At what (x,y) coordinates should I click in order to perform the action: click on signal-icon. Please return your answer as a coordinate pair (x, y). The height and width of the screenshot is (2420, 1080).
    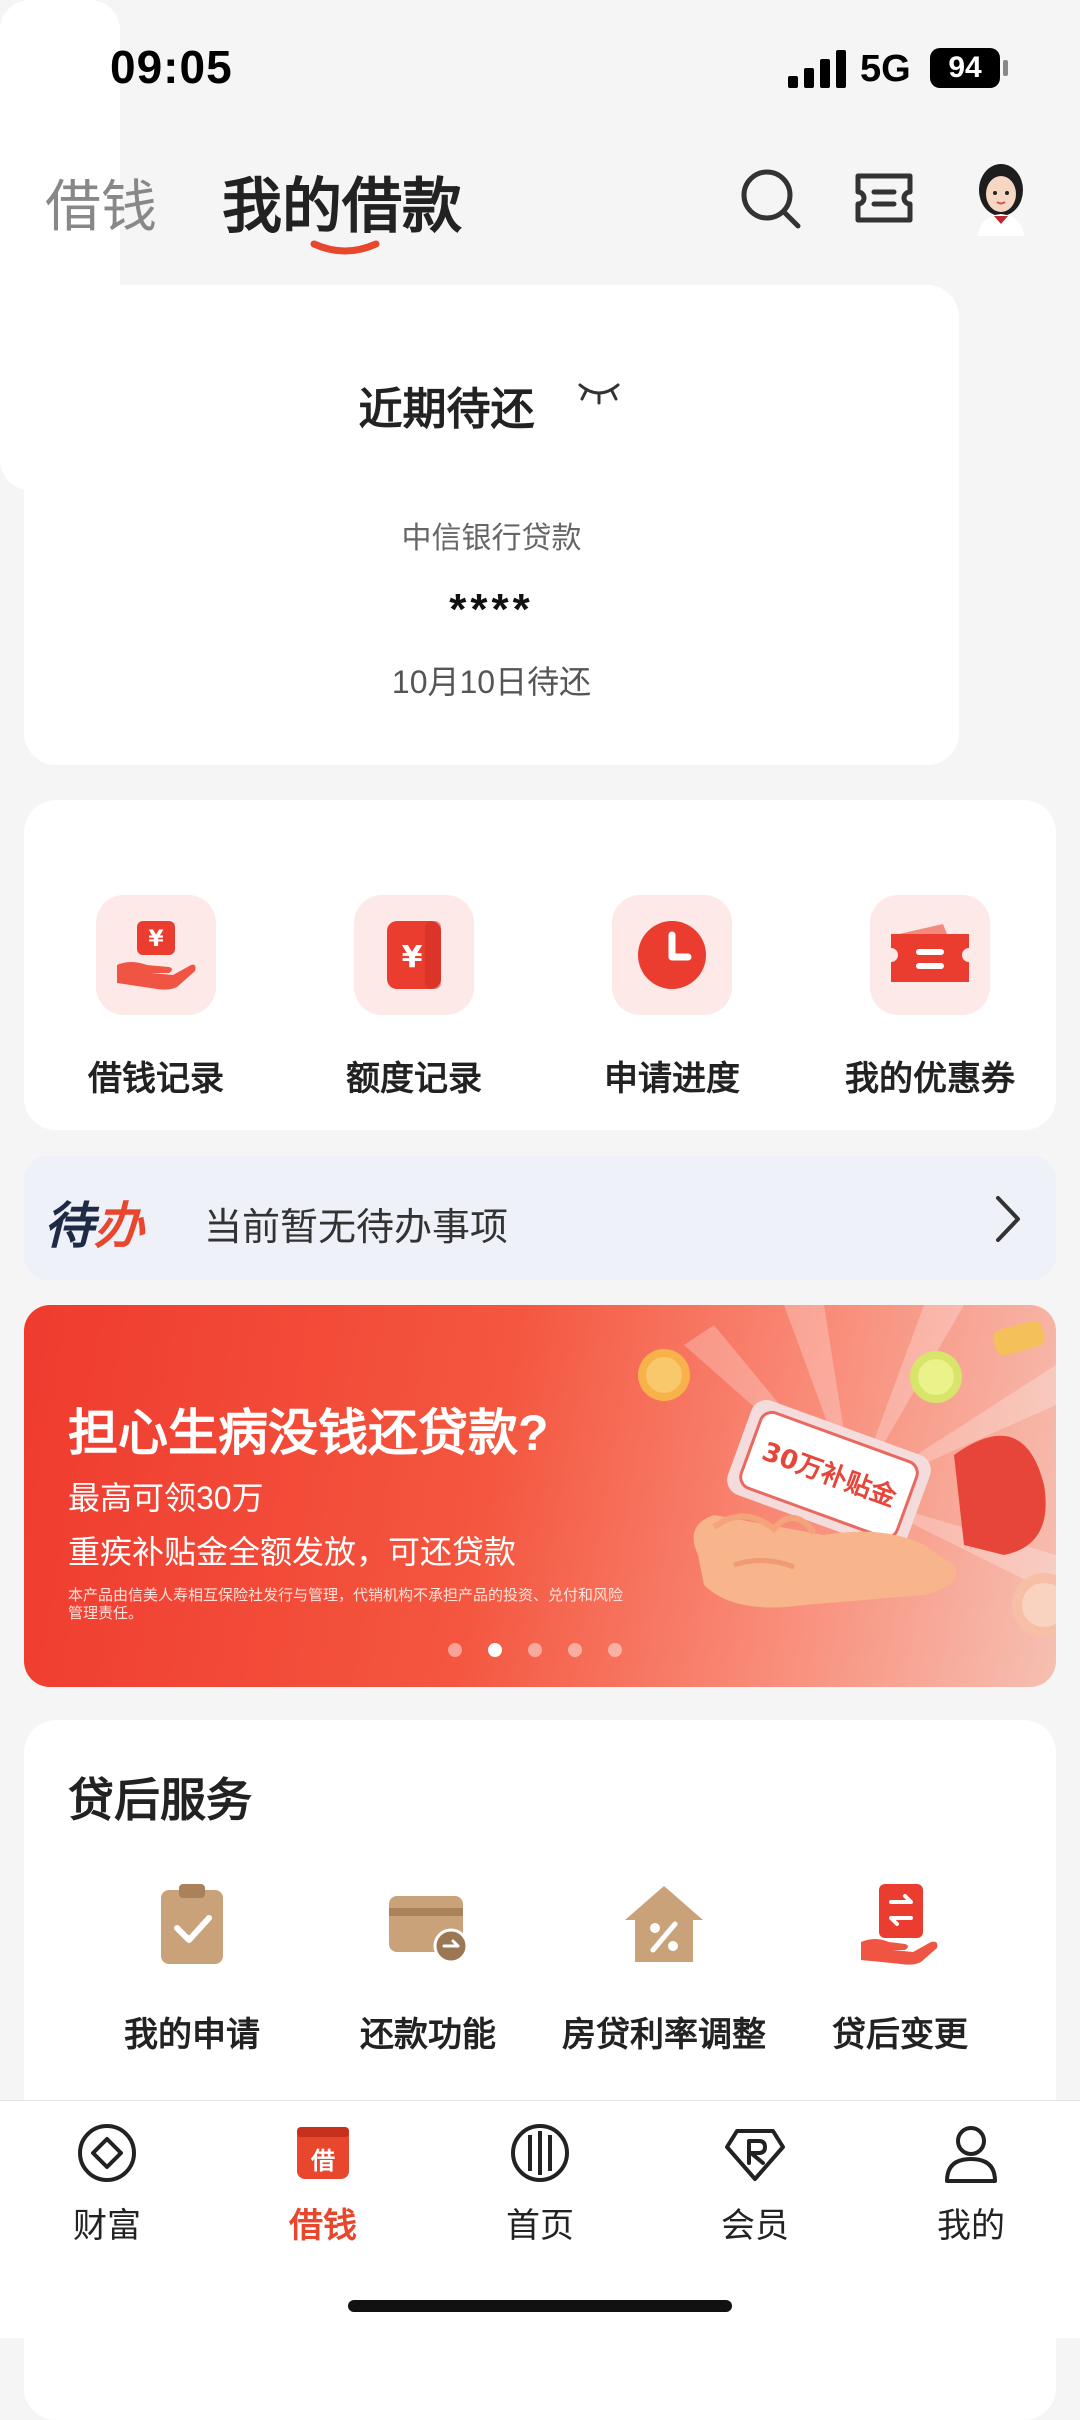
    Looking at the image, I should click on (817, 69).